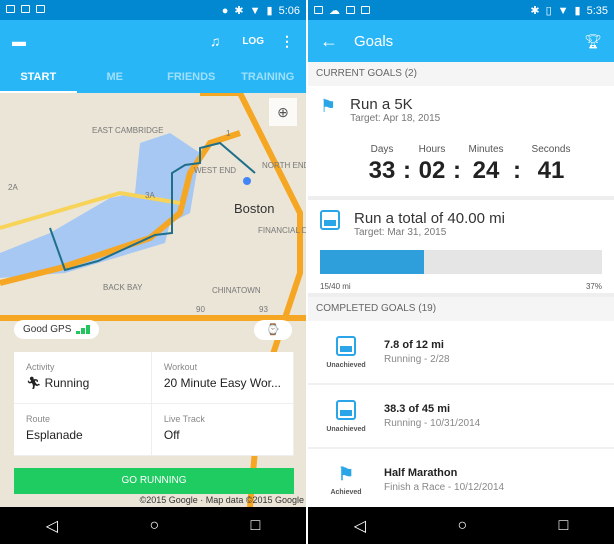 The image size is (614, 544). What do you see at coordinates (40, 367) in the screenshot?
I see `activity-label: Activity` at bounding box center [40, 367].